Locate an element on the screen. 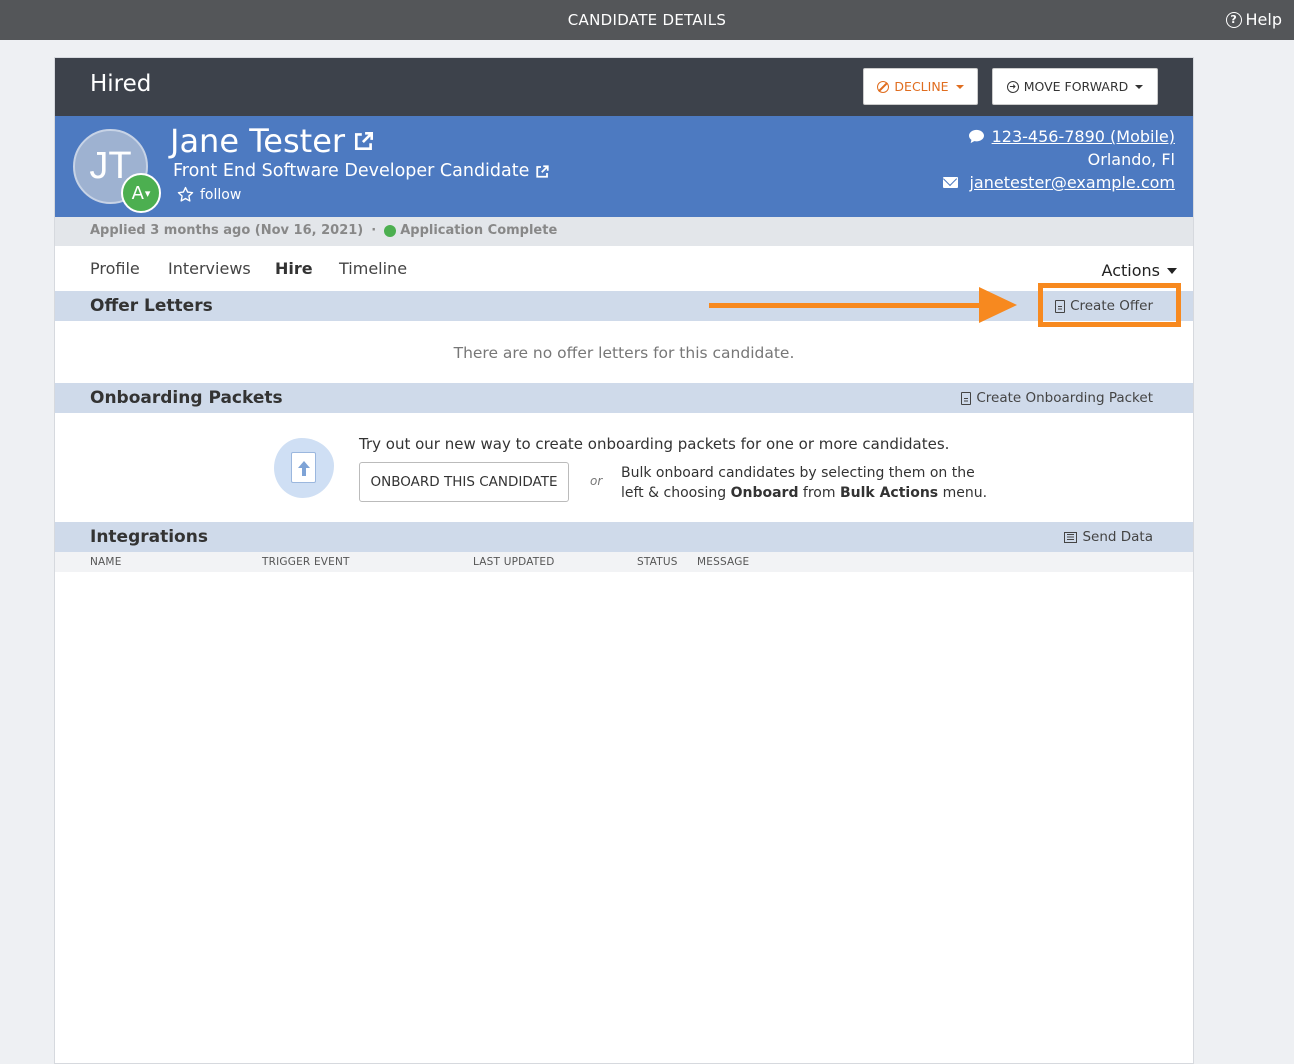  list-icon is located at coordinates (1071, 537).